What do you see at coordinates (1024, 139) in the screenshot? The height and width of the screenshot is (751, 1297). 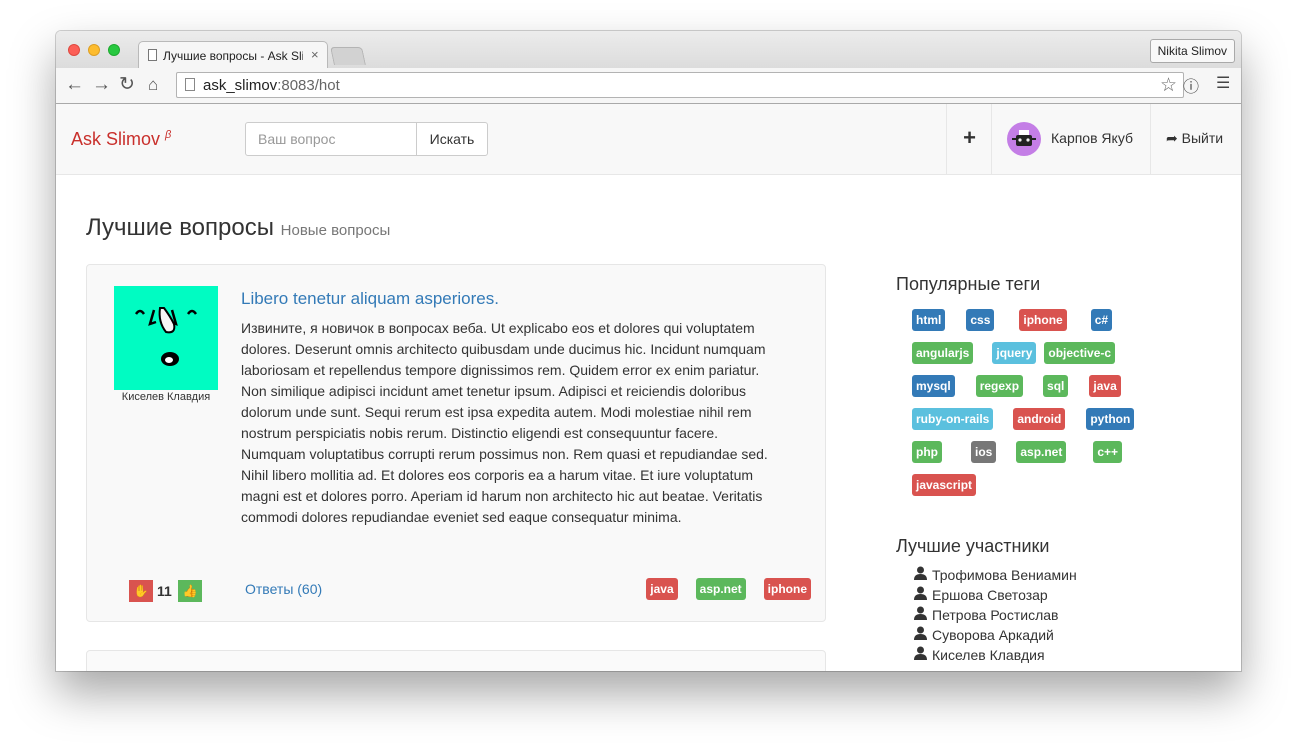 I see `avatar` at bounding box center [1024, 139].